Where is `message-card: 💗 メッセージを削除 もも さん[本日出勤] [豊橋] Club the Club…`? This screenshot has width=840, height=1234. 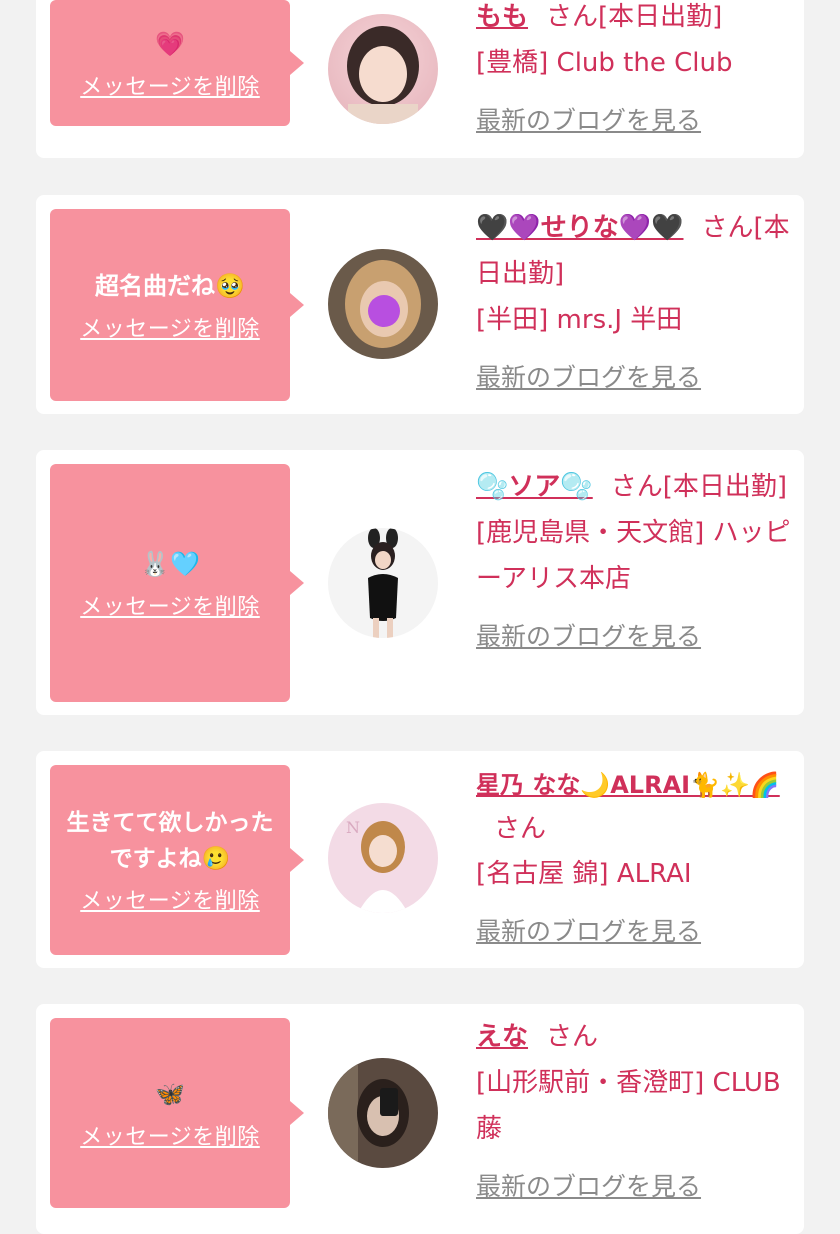
message-card: 💗 メッセージを削除 もも さん[本日出勤] [豊橋] Club the Club… is located at coordinates (420, 79).